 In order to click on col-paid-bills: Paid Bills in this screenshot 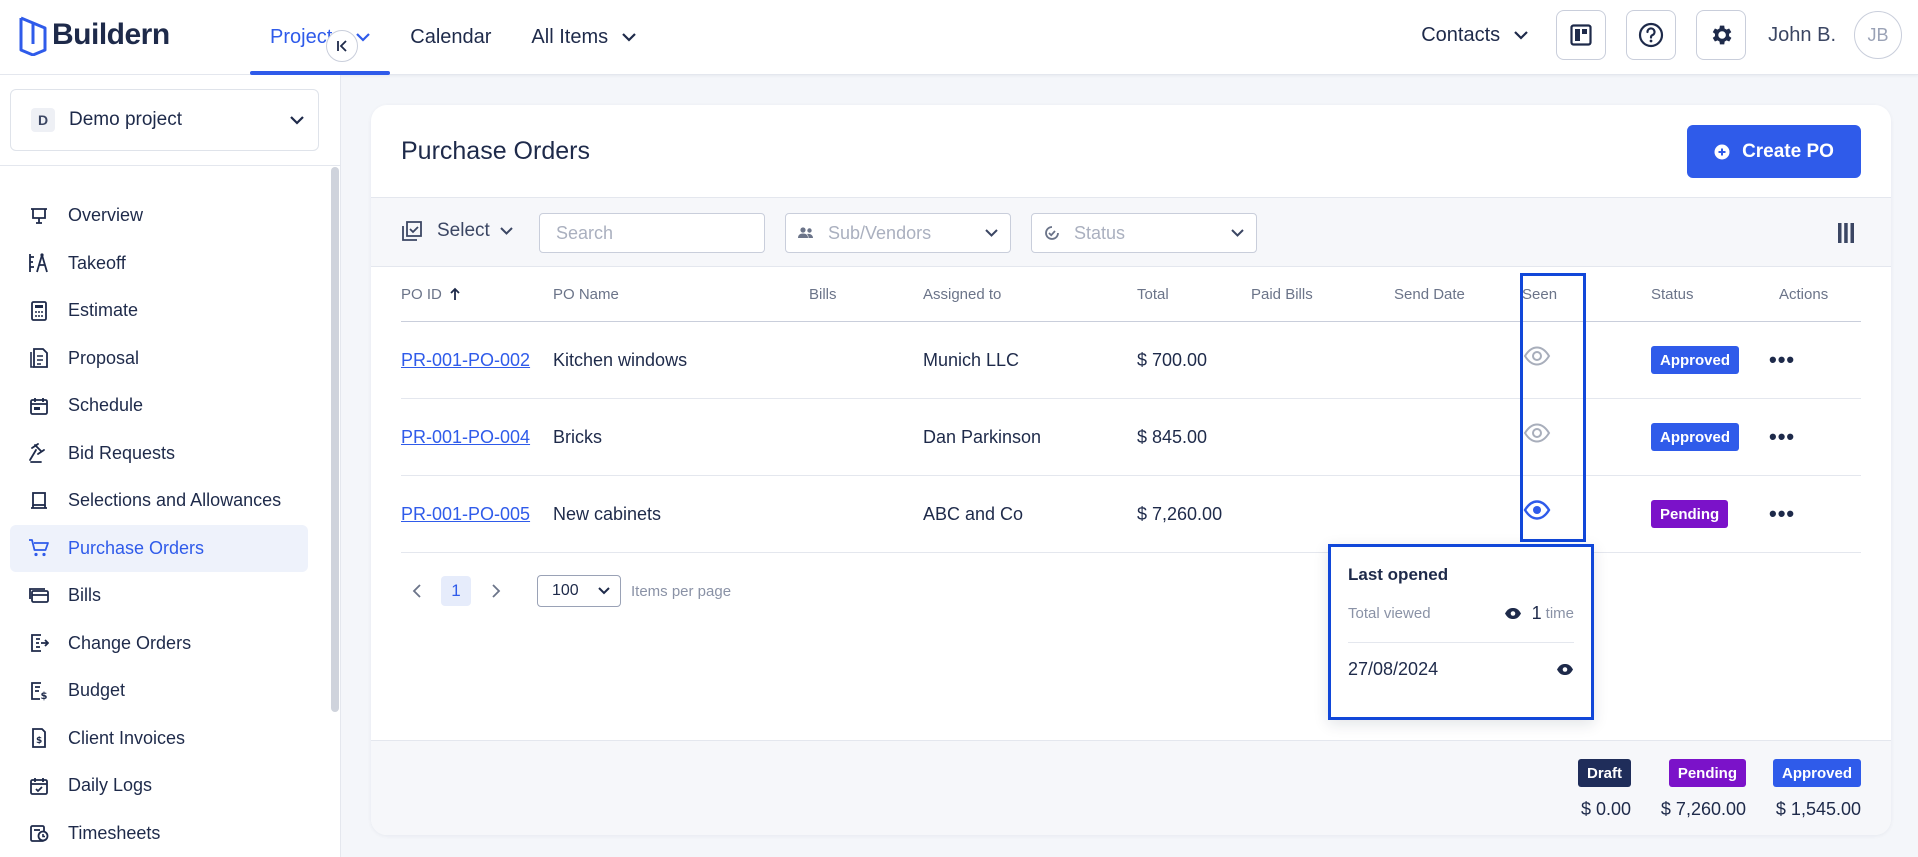, I will do `click(1282, 294)`.